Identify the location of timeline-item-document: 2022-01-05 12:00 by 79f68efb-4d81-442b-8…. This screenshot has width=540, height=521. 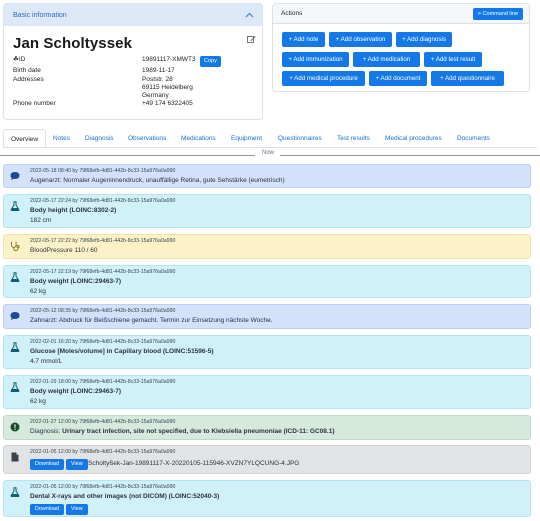
(267, 459).